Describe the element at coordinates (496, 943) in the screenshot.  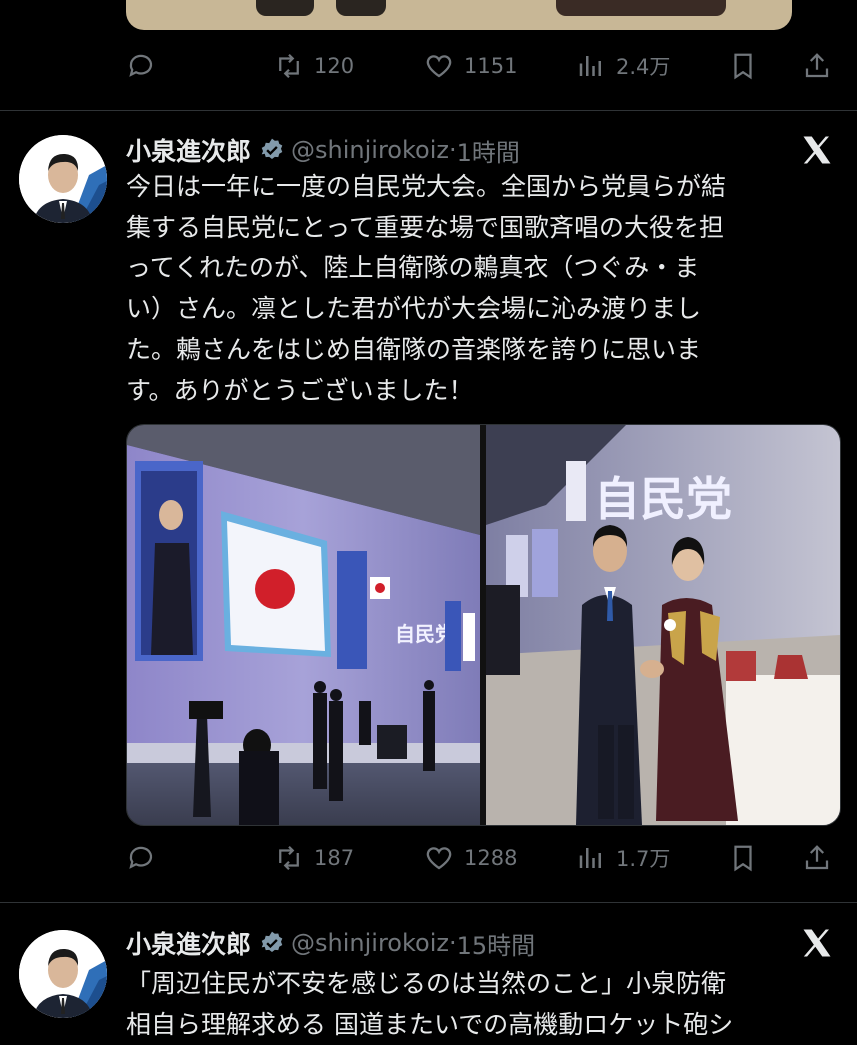
I see `post-time: 15時間` at that location.